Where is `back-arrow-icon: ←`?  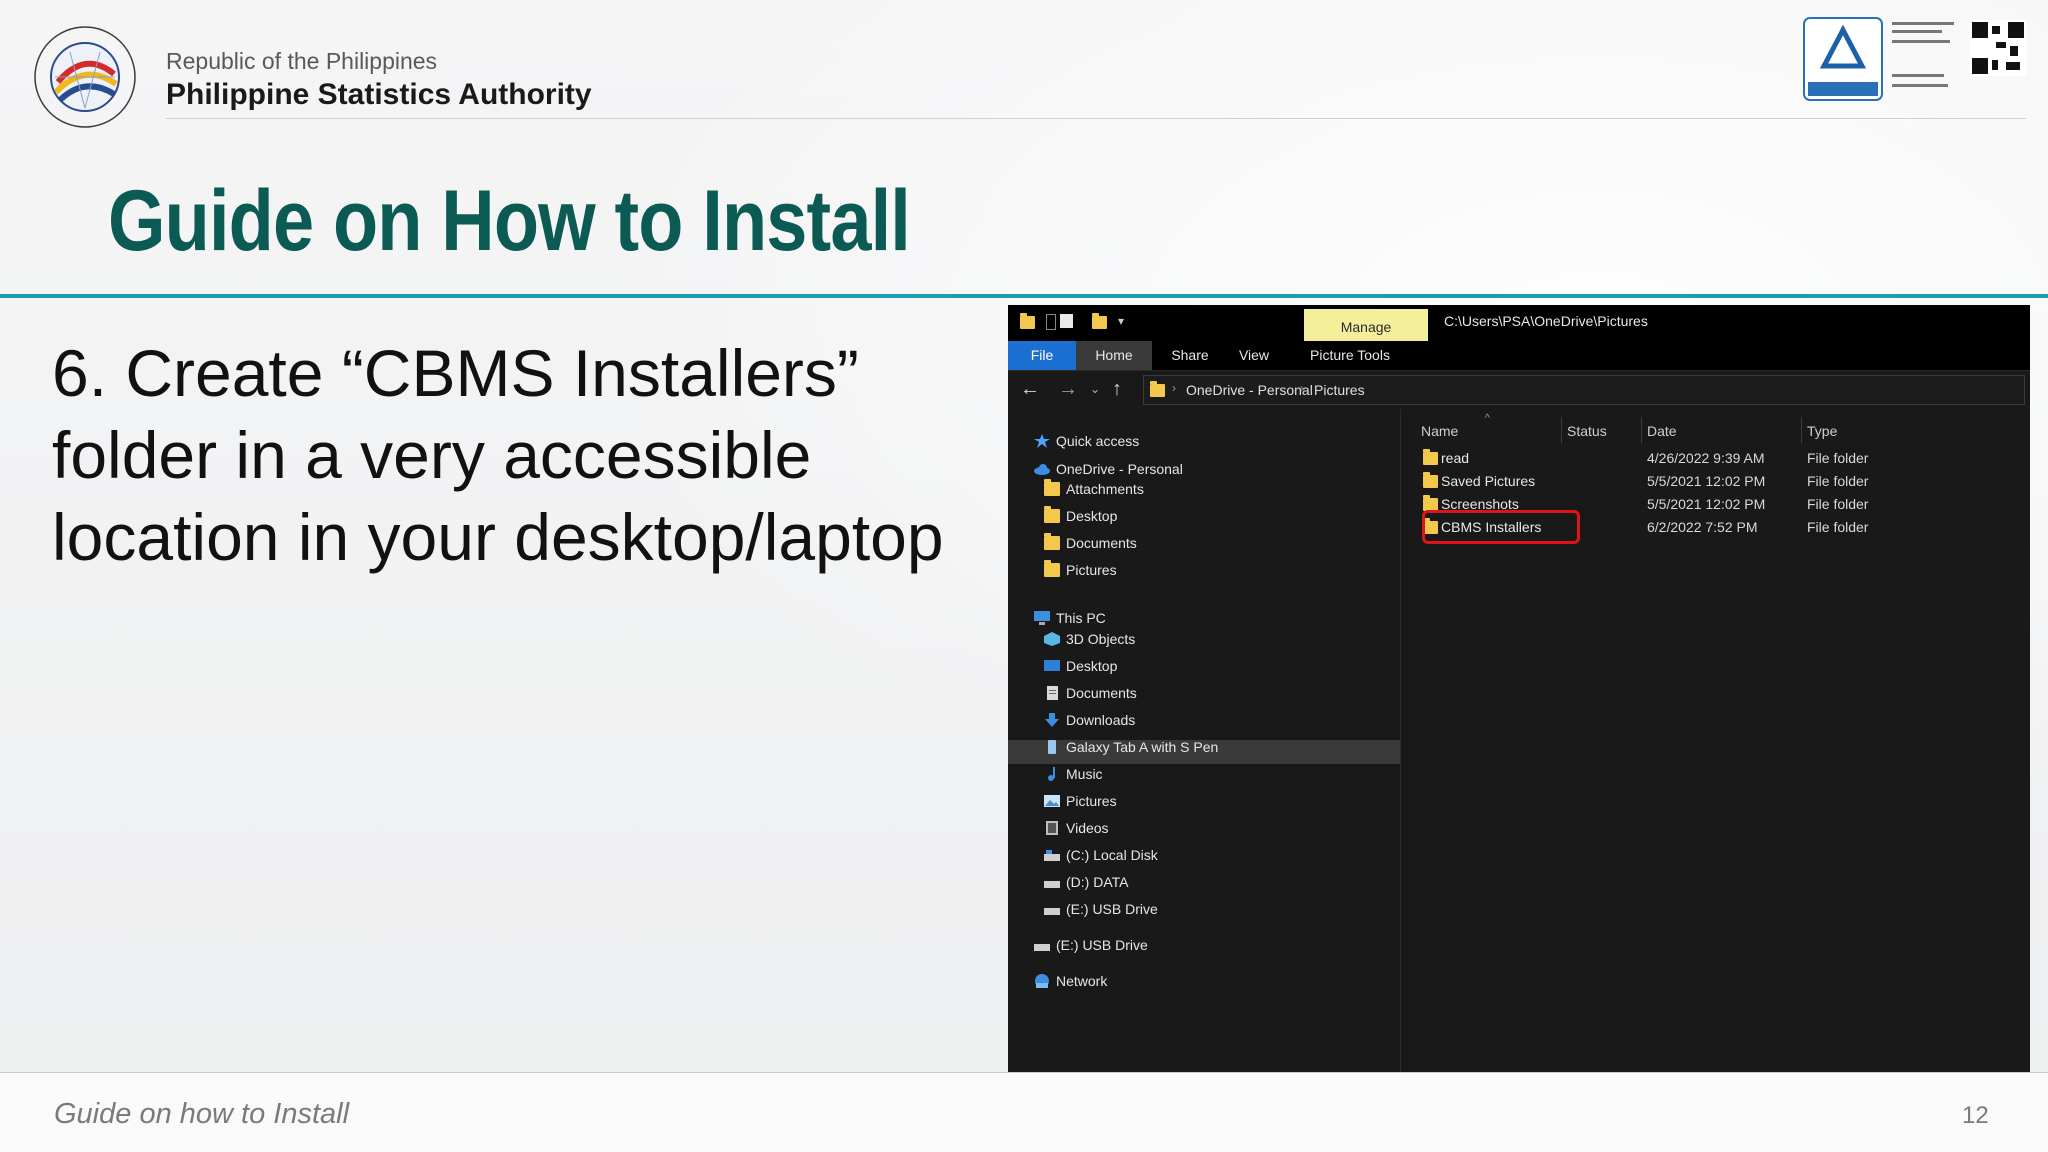 back-arrow-icon: ← is located at coordinates (1030, 389).